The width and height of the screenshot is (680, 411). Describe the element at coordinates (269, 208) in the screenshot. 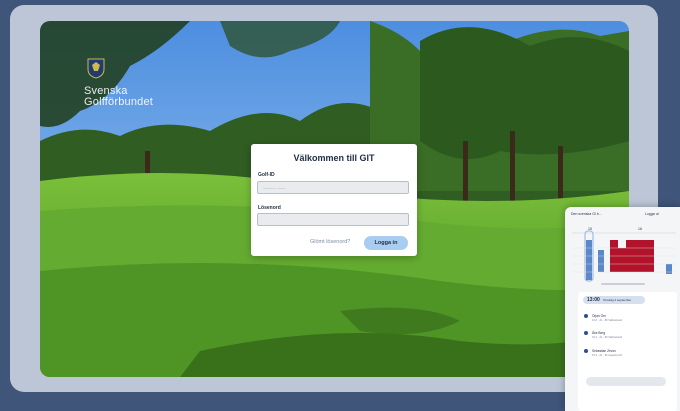

I see `password-label: Lösenord` at that location.